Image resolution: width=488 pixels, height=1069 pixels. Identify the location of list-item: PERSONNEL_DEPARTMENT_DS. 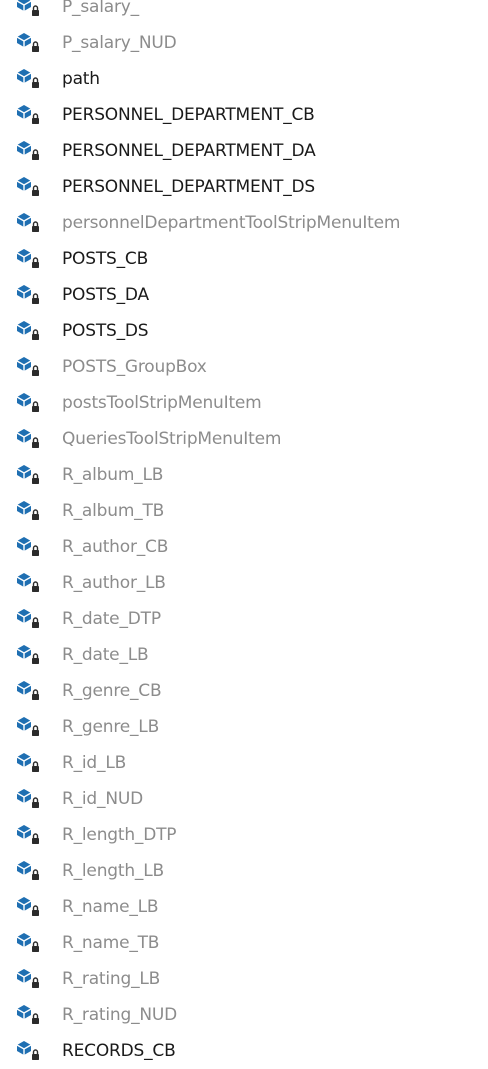
(244, 187).